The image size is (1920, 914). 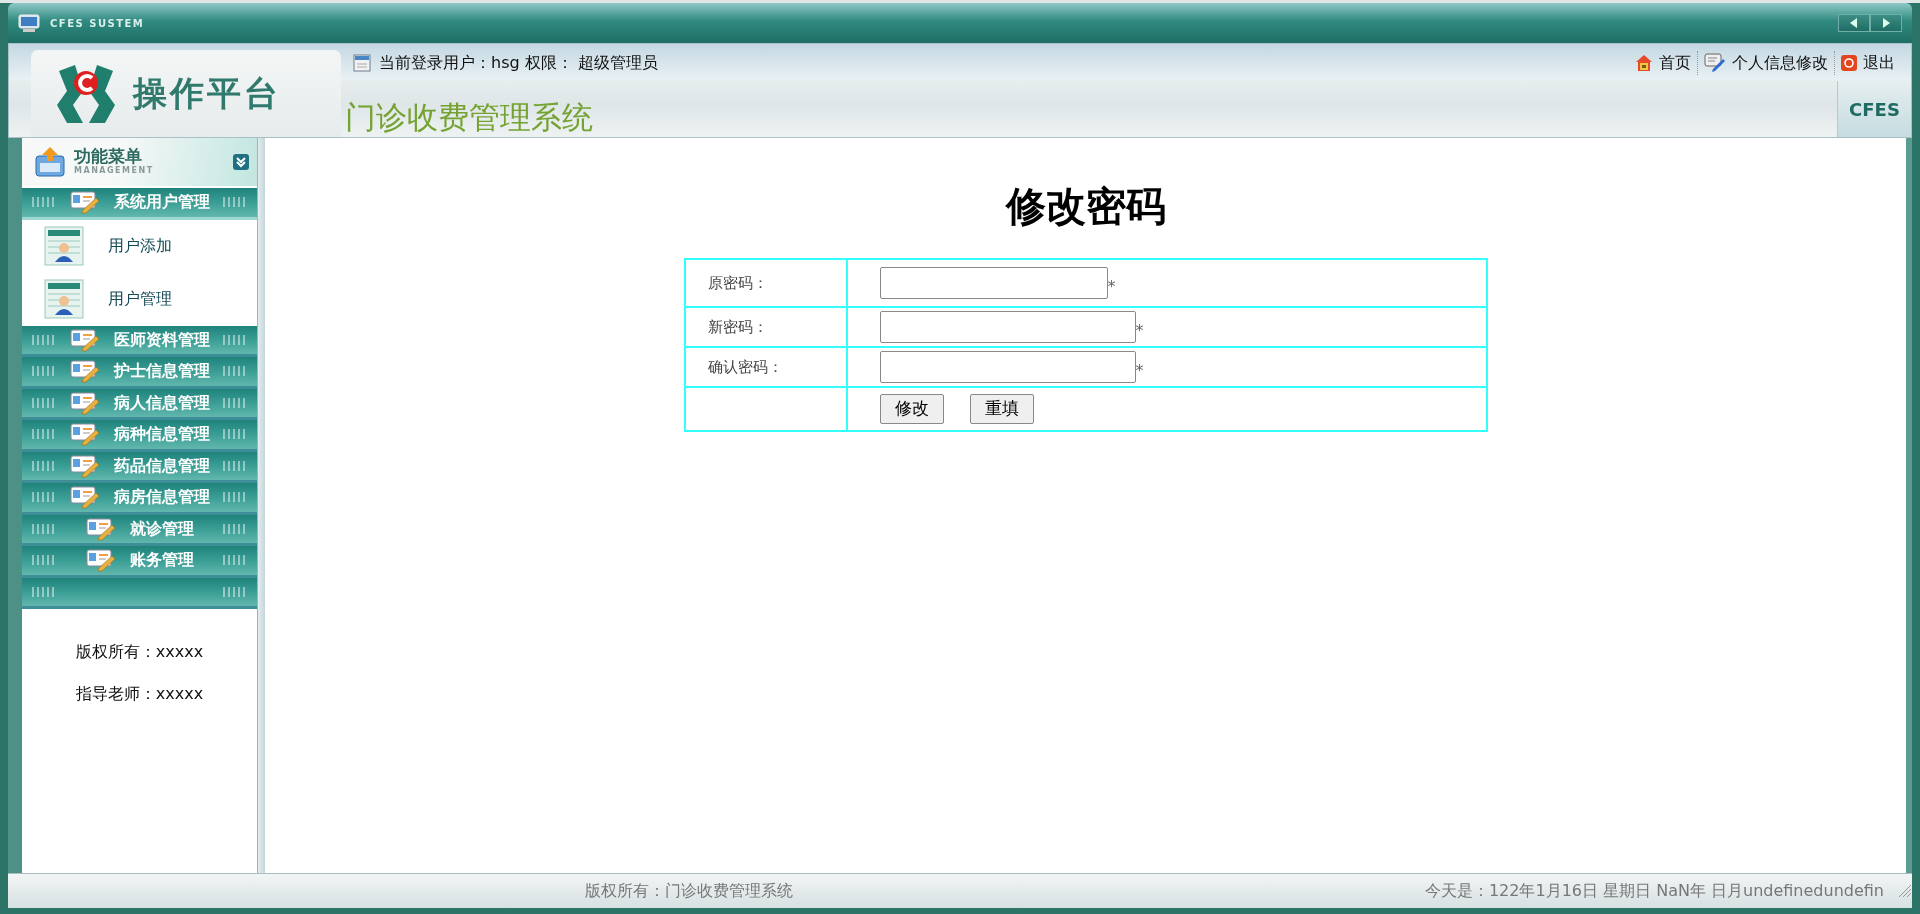 I want to click on copyright-text: 版权所有：门诊收费管理系统, so click(x=689, y=891).